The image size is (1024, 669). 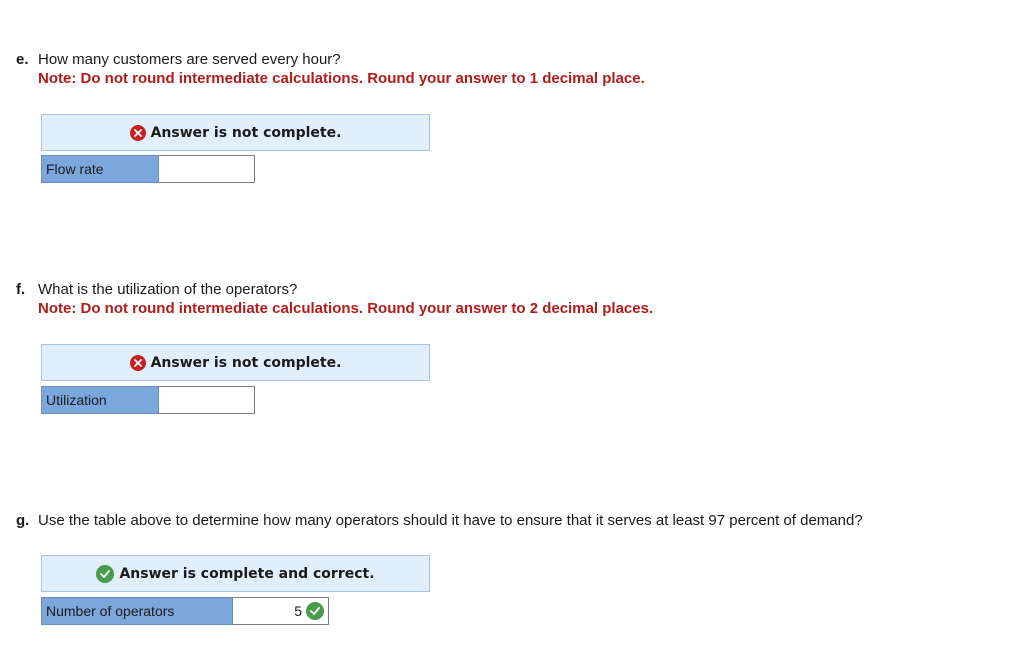 What do you see at coordinates (100, 169) in the screenshot?
I see `field-label: Flow rate` at bounding box center [100, 169].